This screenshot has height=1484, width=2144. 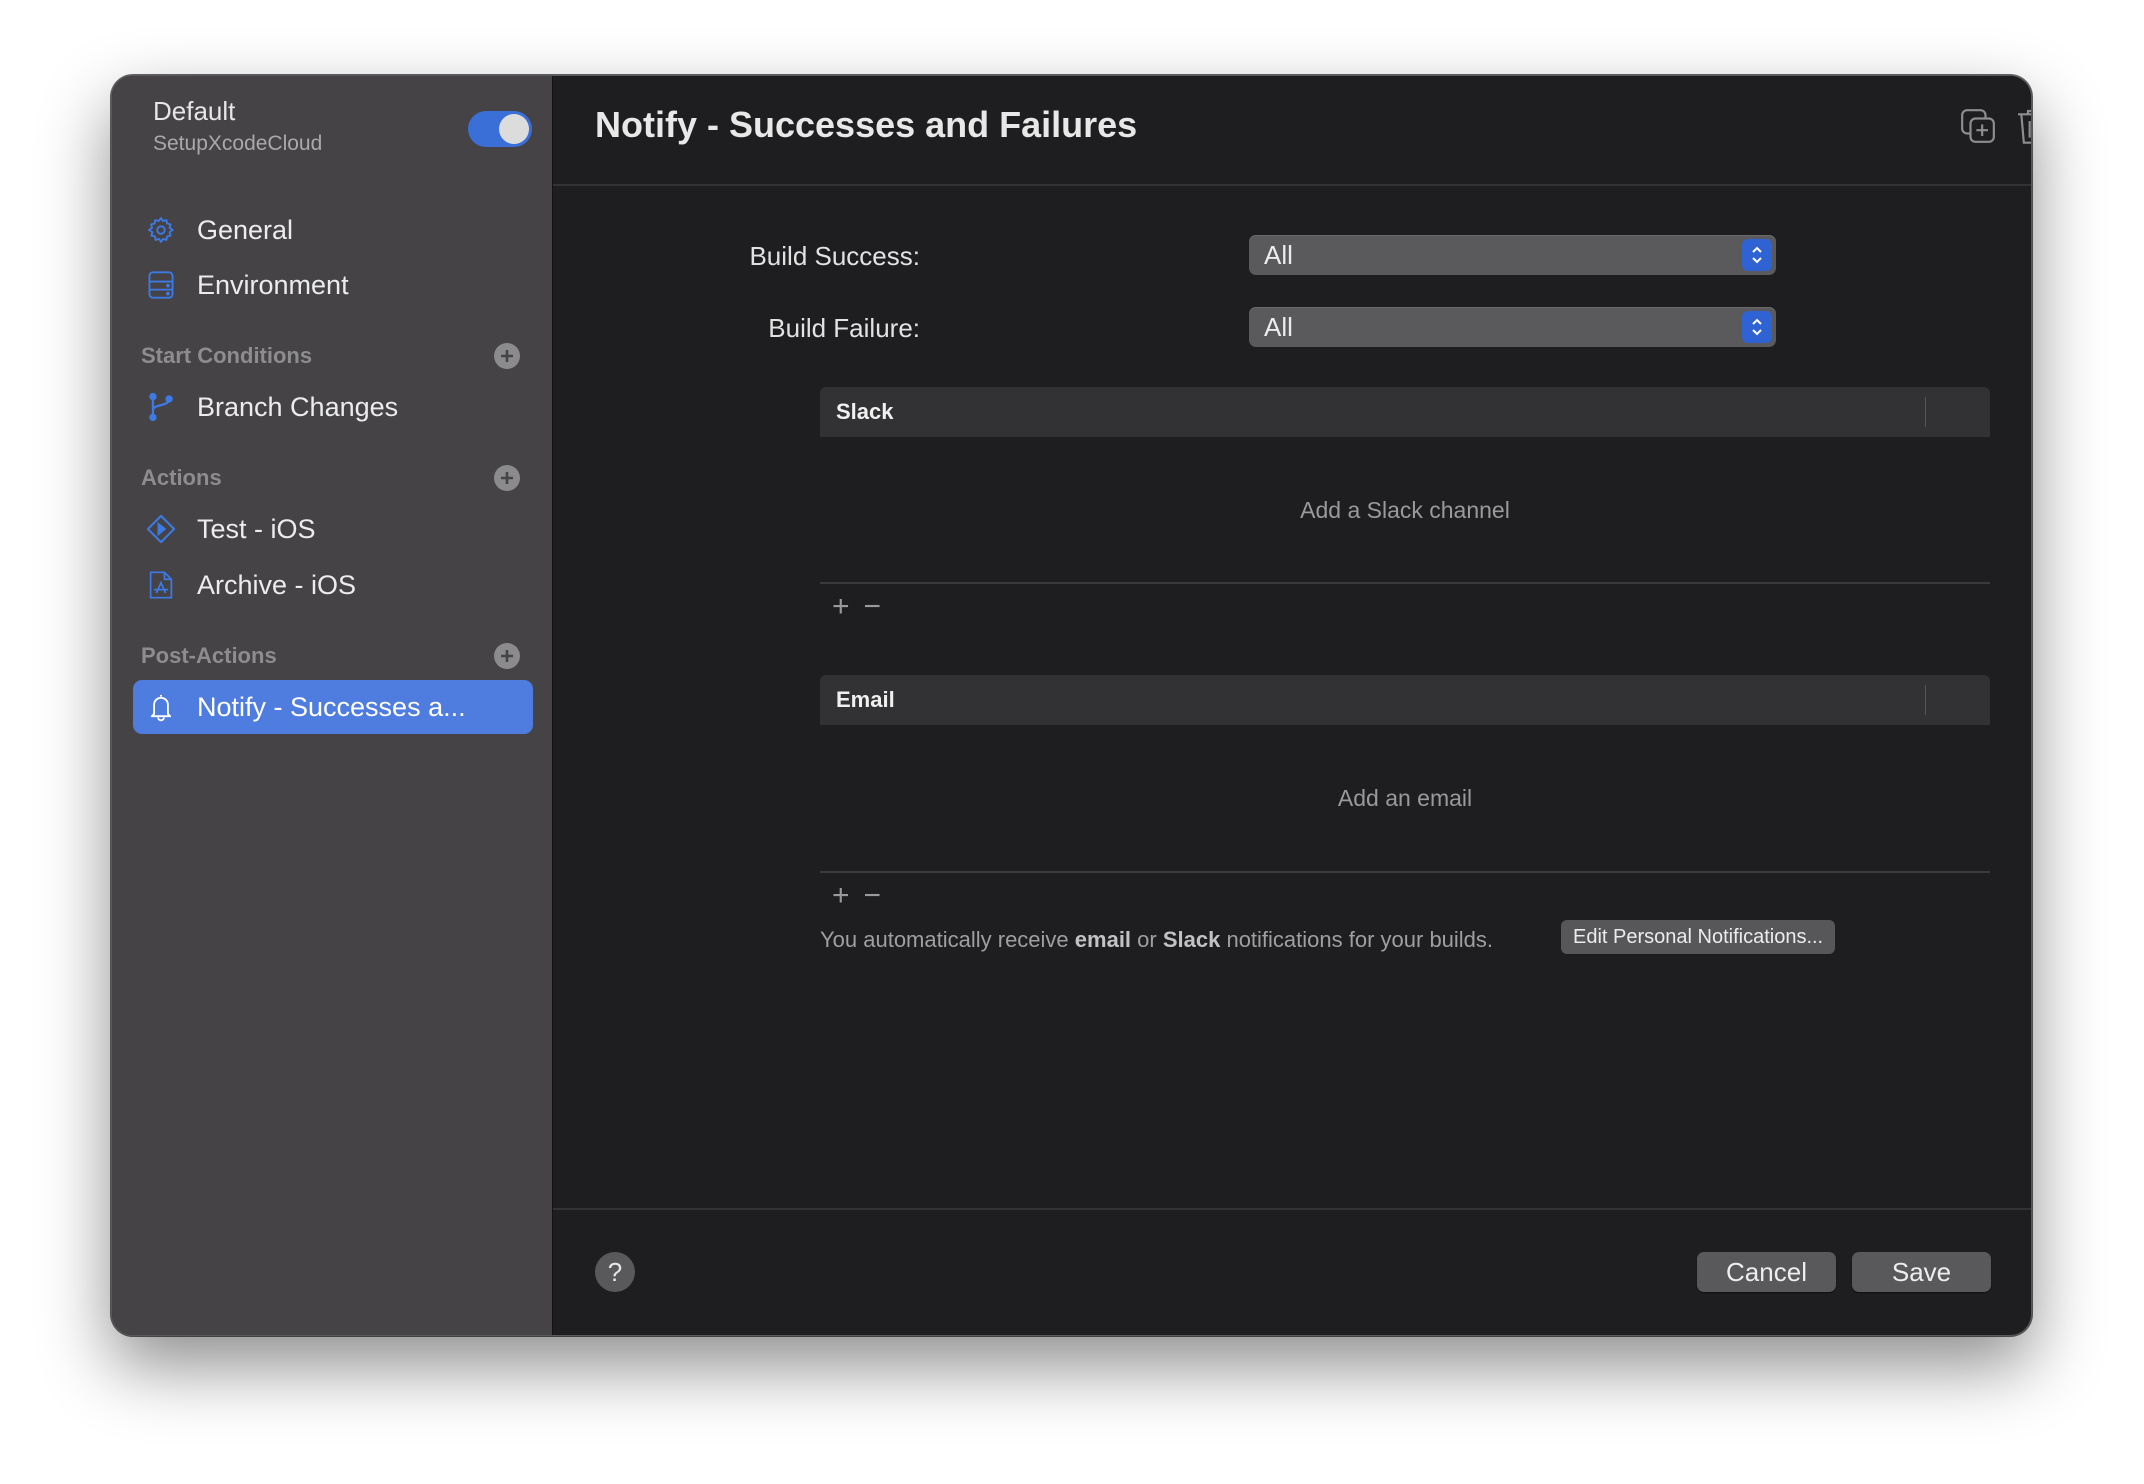 I want to click on info-suffix: notifications for your builds., so click(x=1357, y=939).